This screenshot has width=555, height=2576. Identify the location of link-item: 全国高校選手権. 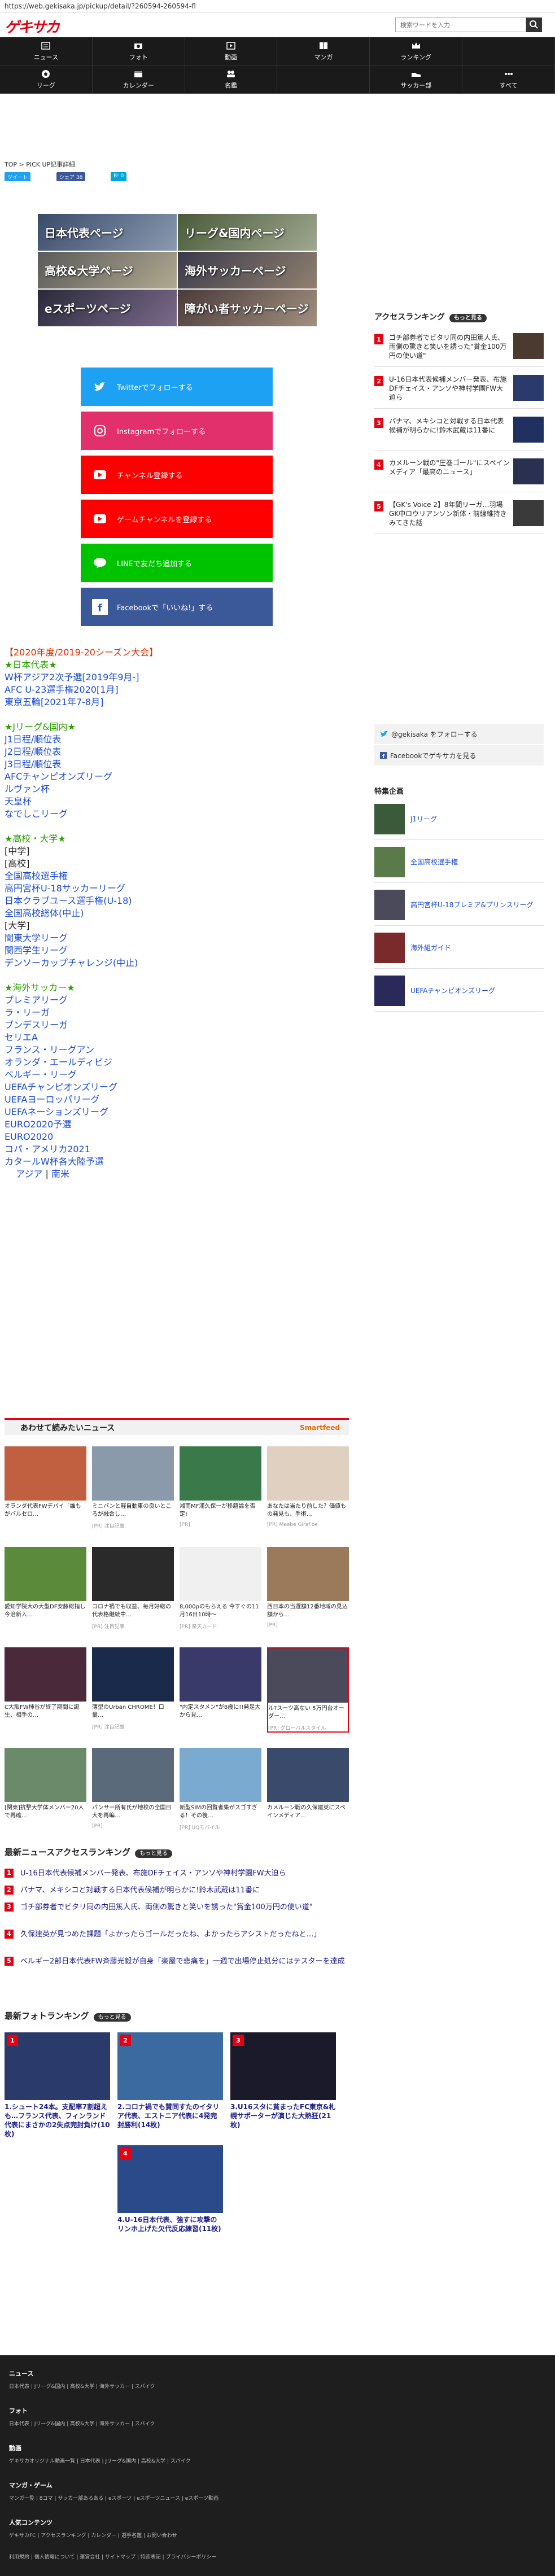
(134, 876).